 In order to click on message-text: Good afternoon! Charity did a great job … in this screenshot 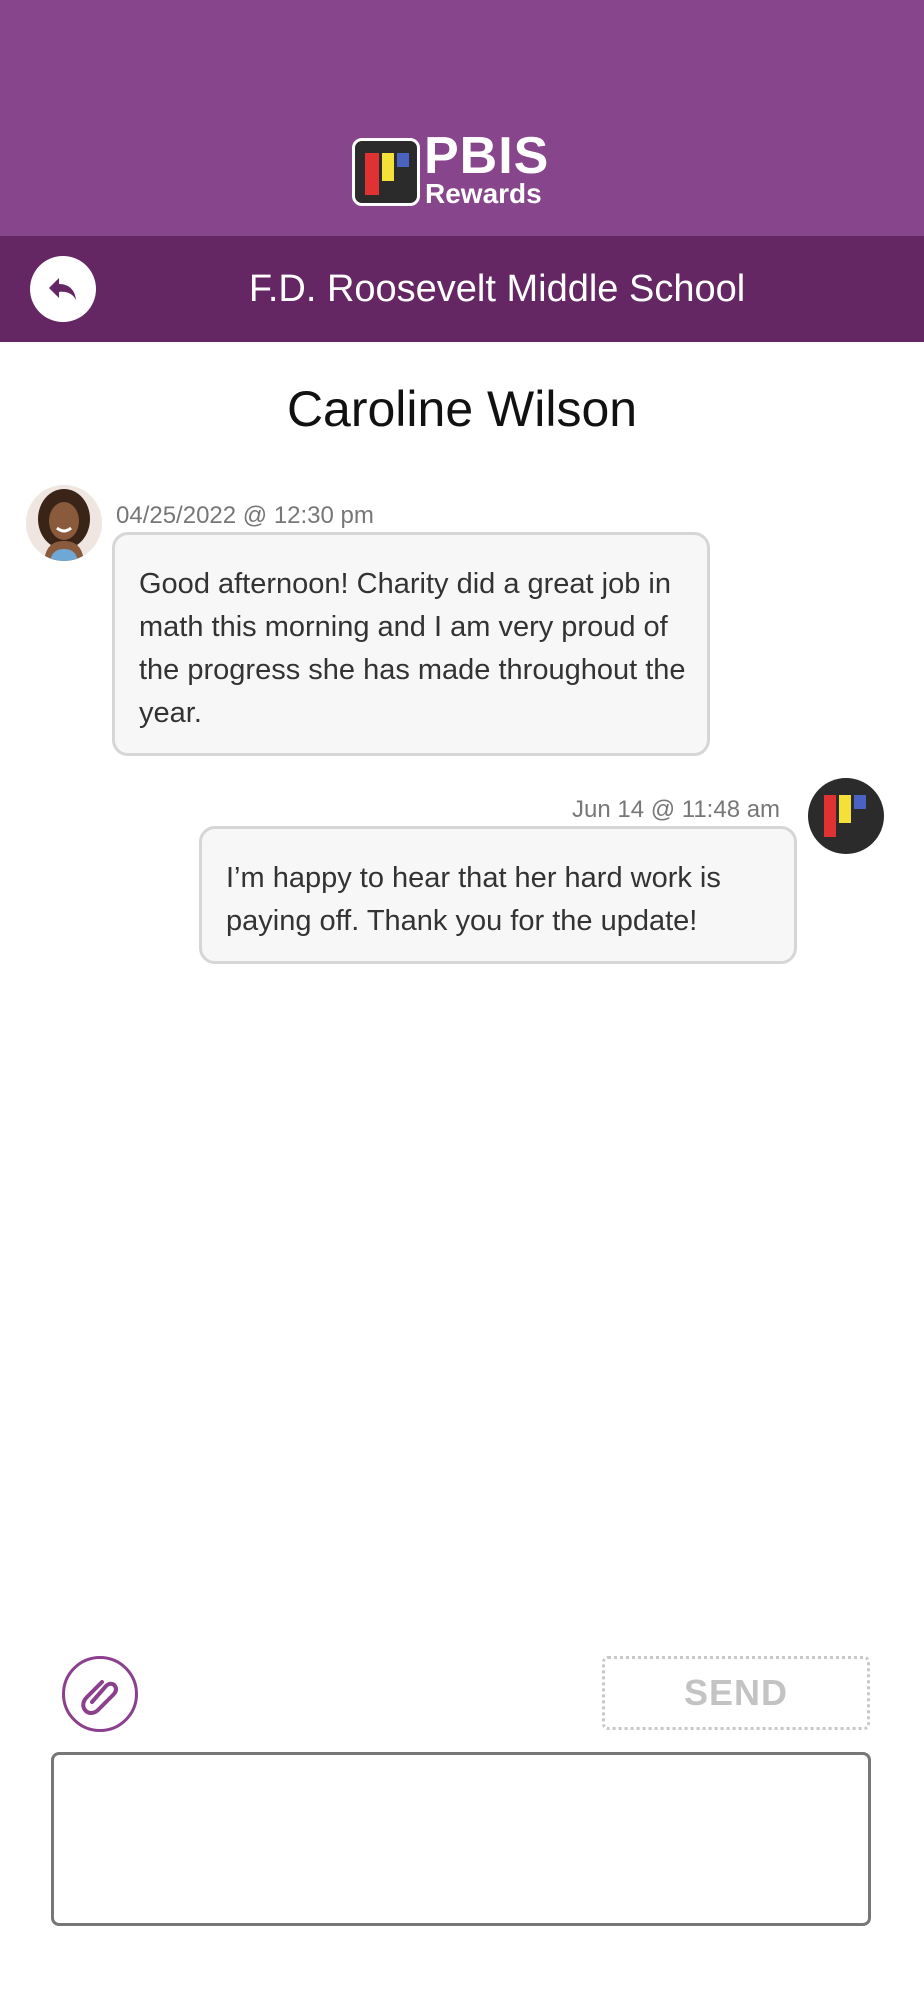, I will do `click(412, 648)`.